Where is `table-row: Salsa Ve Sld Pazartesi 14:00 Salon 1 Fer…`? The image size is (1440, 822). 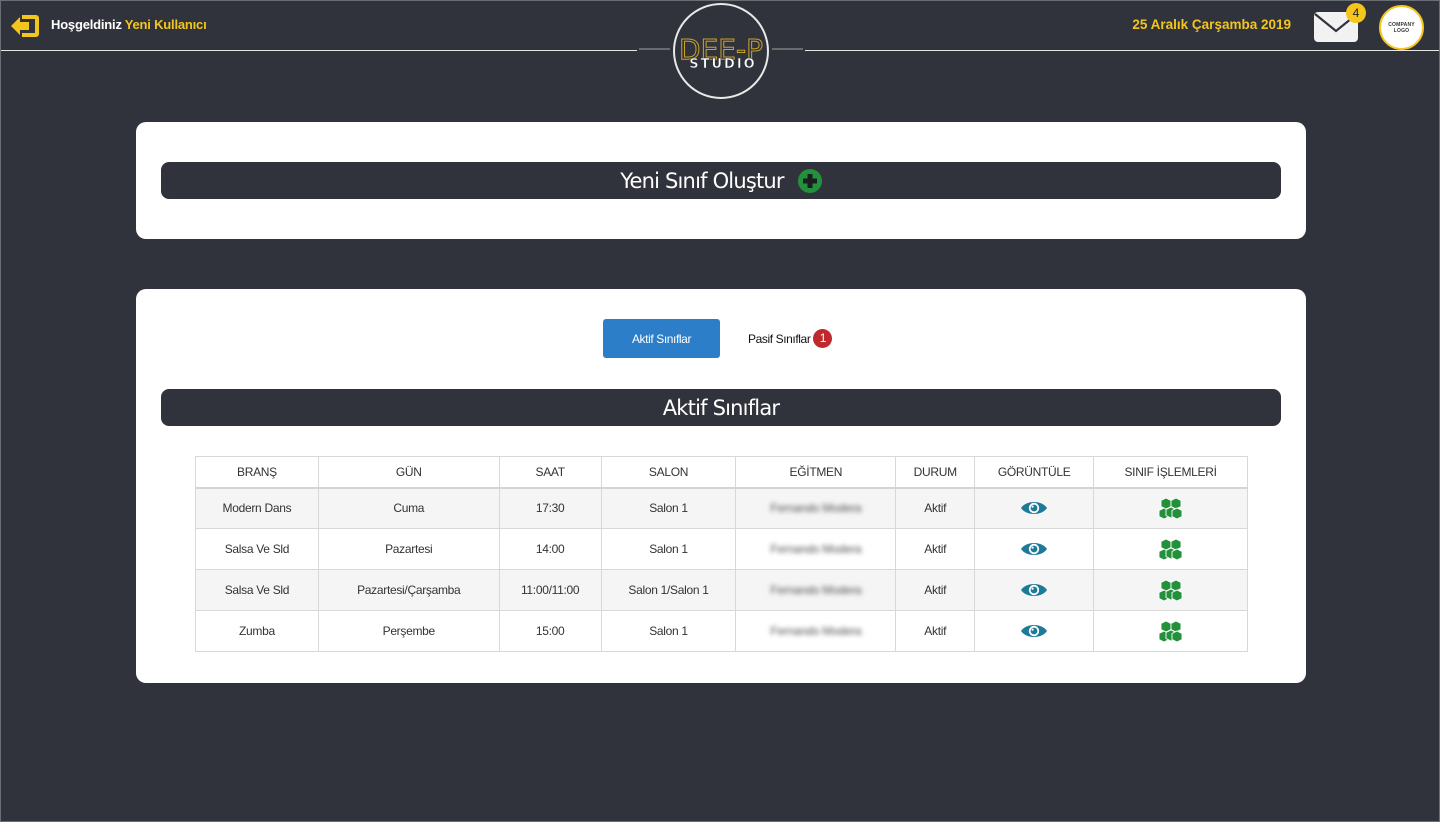 table-row: Salsa Ve Sld Pazartesi 14:00 Salon 1 Fer… is located at coordinates (721, 549).